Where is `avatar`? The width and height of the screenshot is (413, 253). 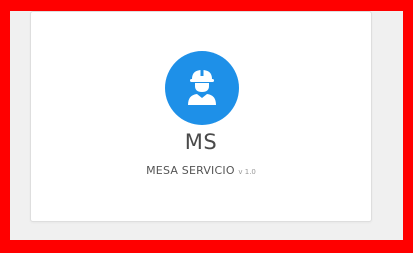 avatar is located at coordinates (202, 88).